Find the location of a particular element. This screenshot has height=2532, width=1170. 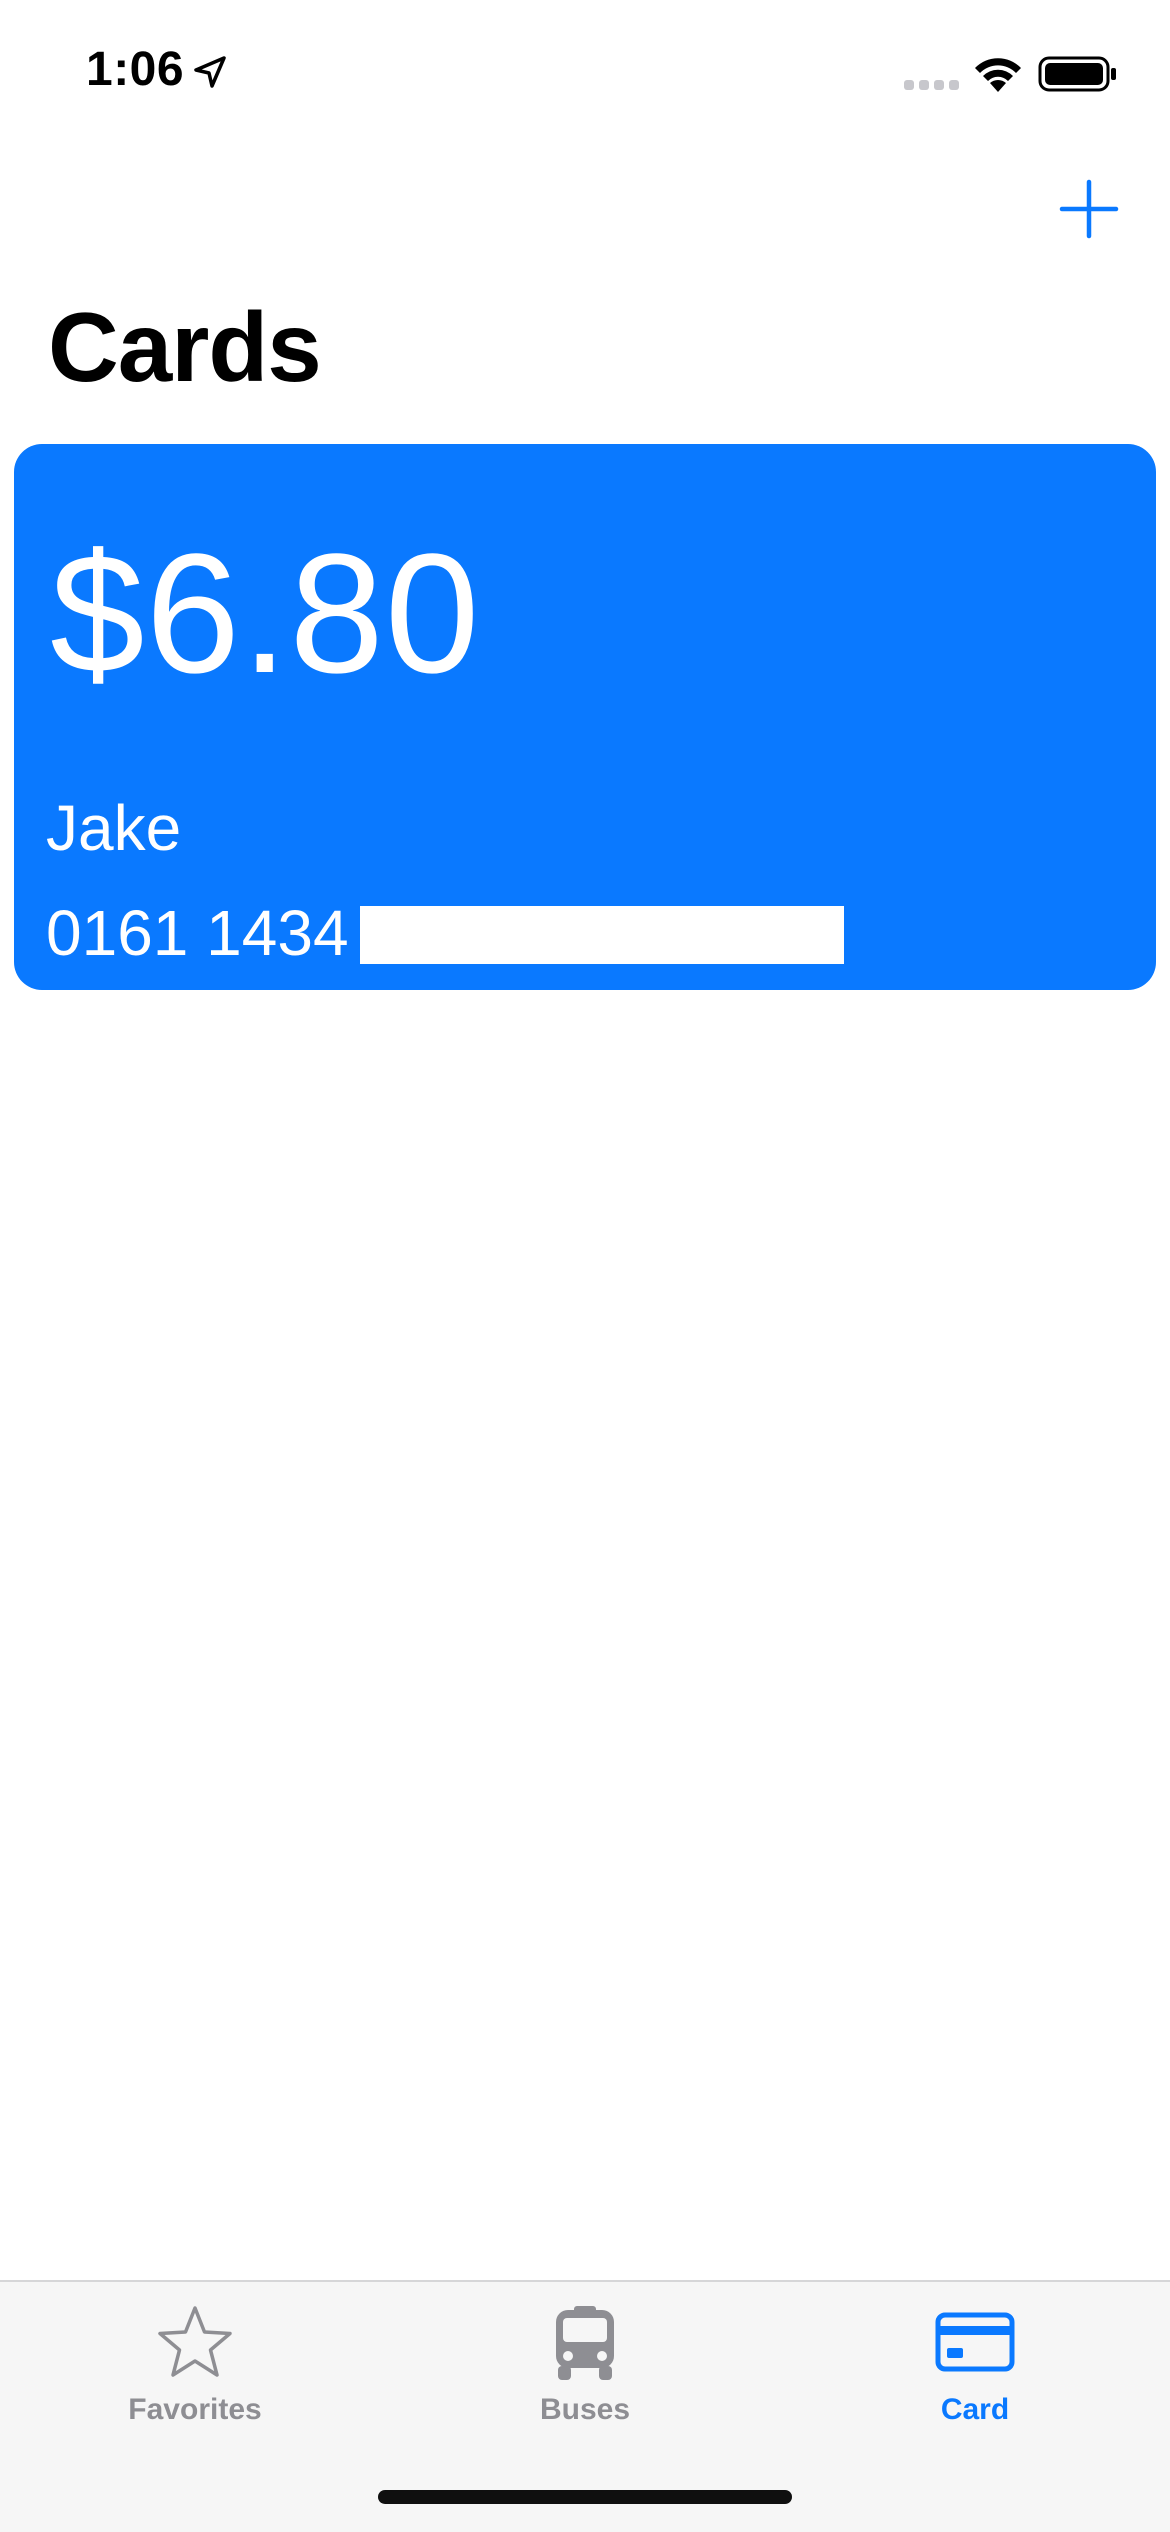

card-number: 0161 1434 is located at coordinates (197, 933).